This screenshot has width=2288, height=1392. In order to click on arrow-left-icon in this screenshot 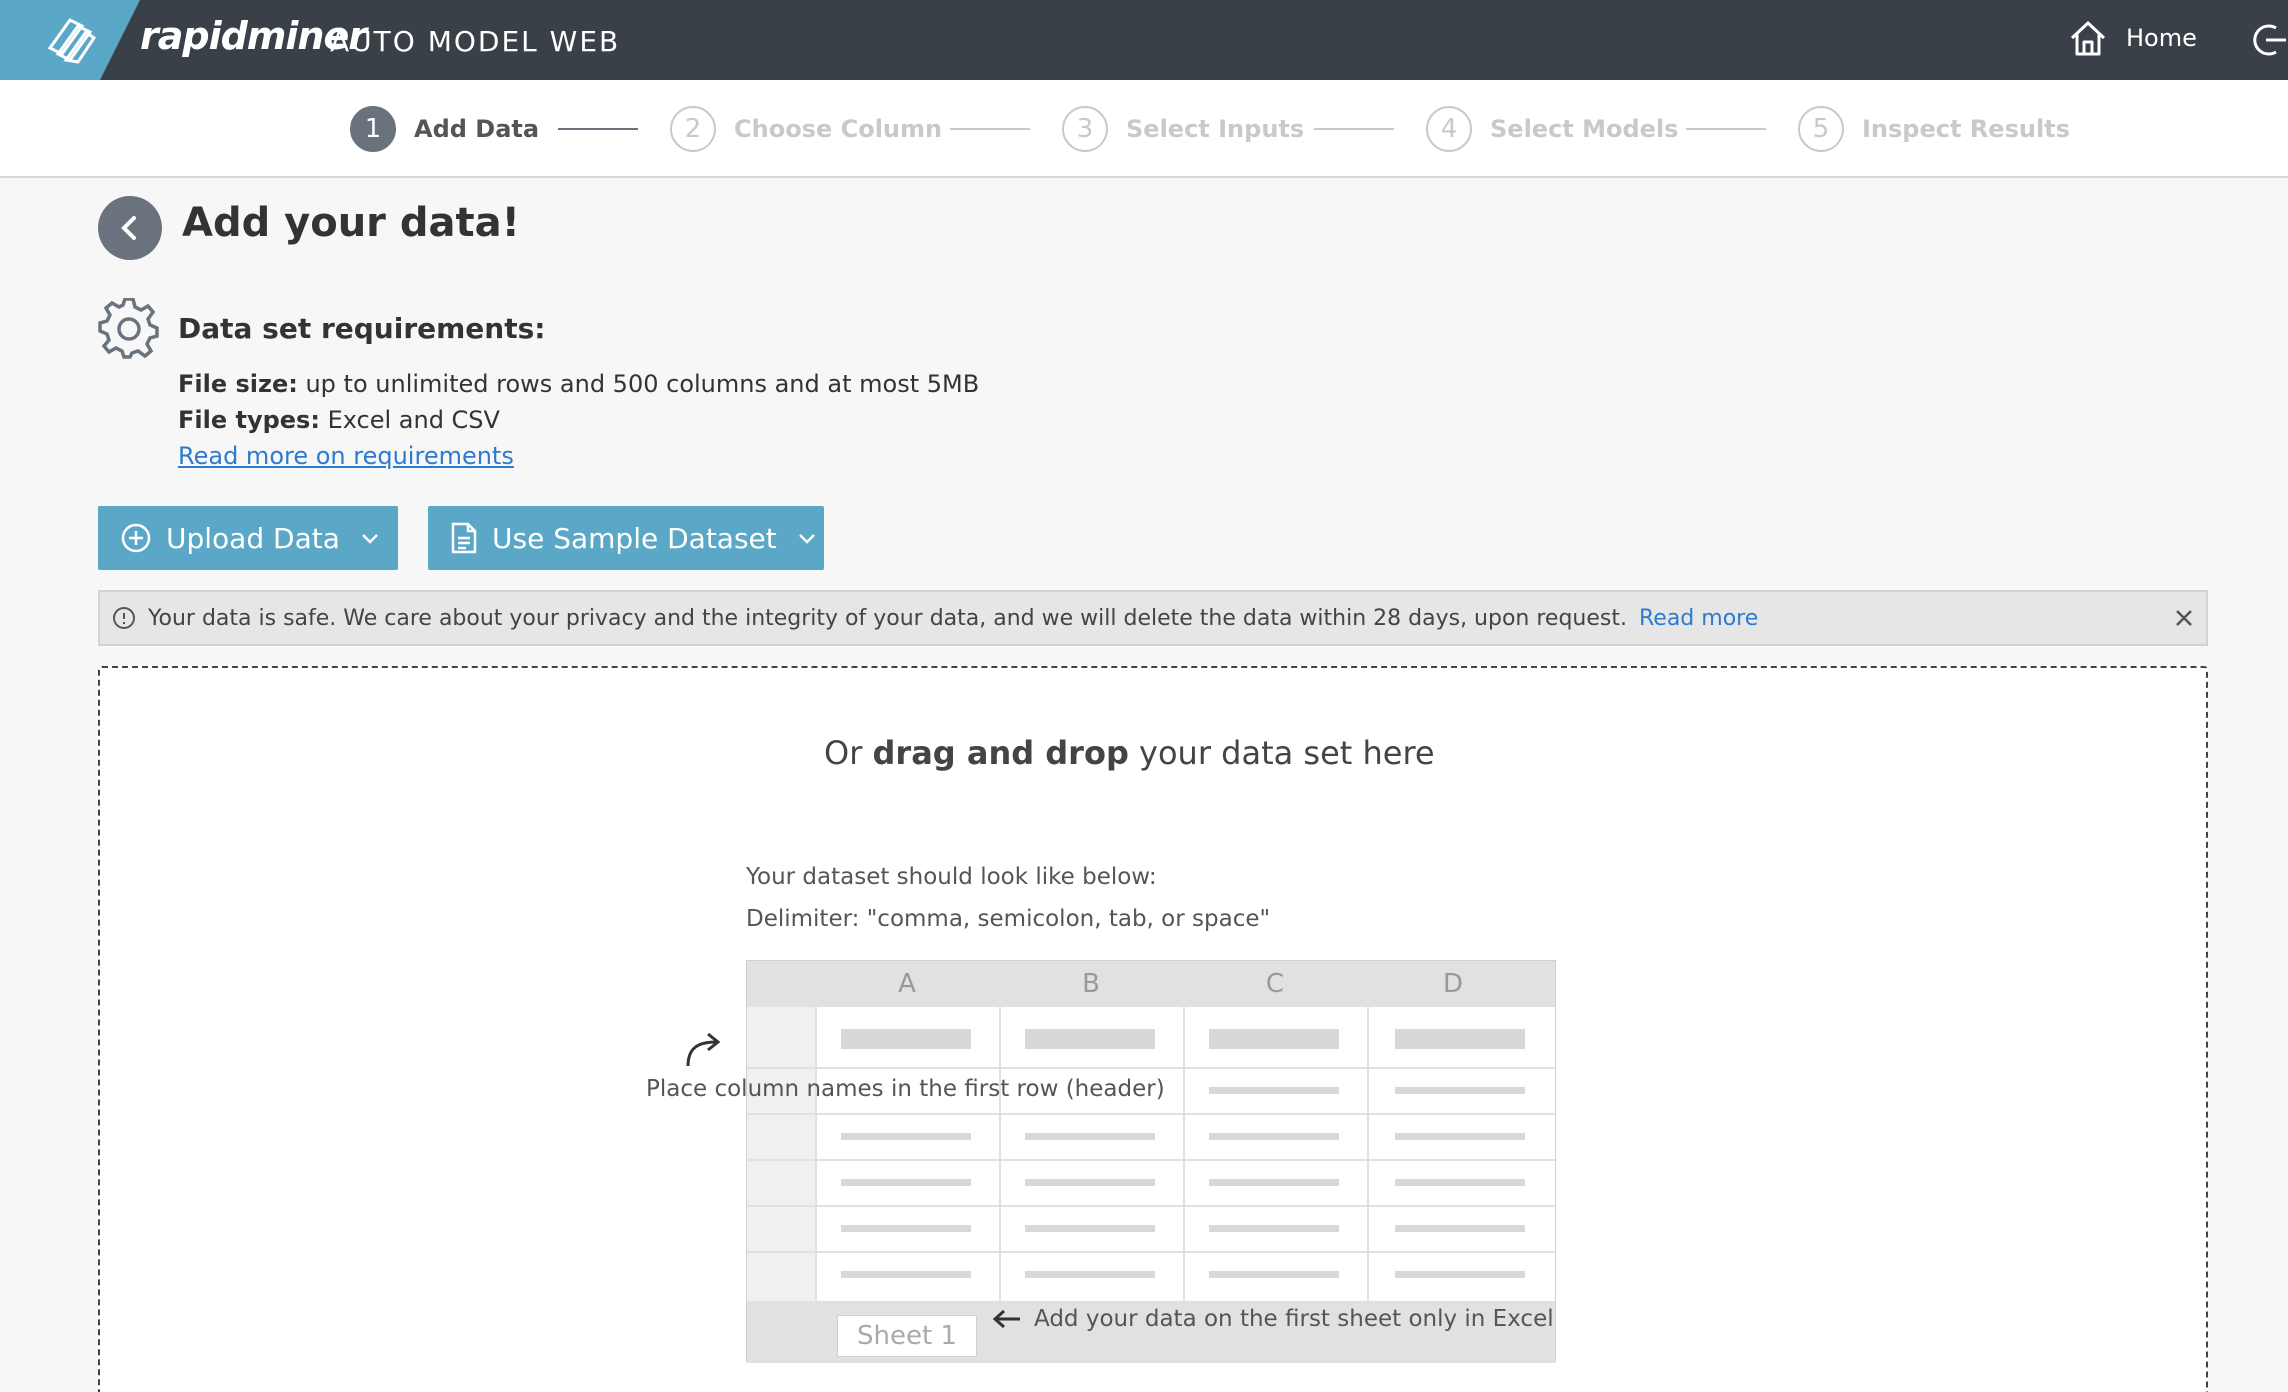, I will do `click(1006, 1319)`.